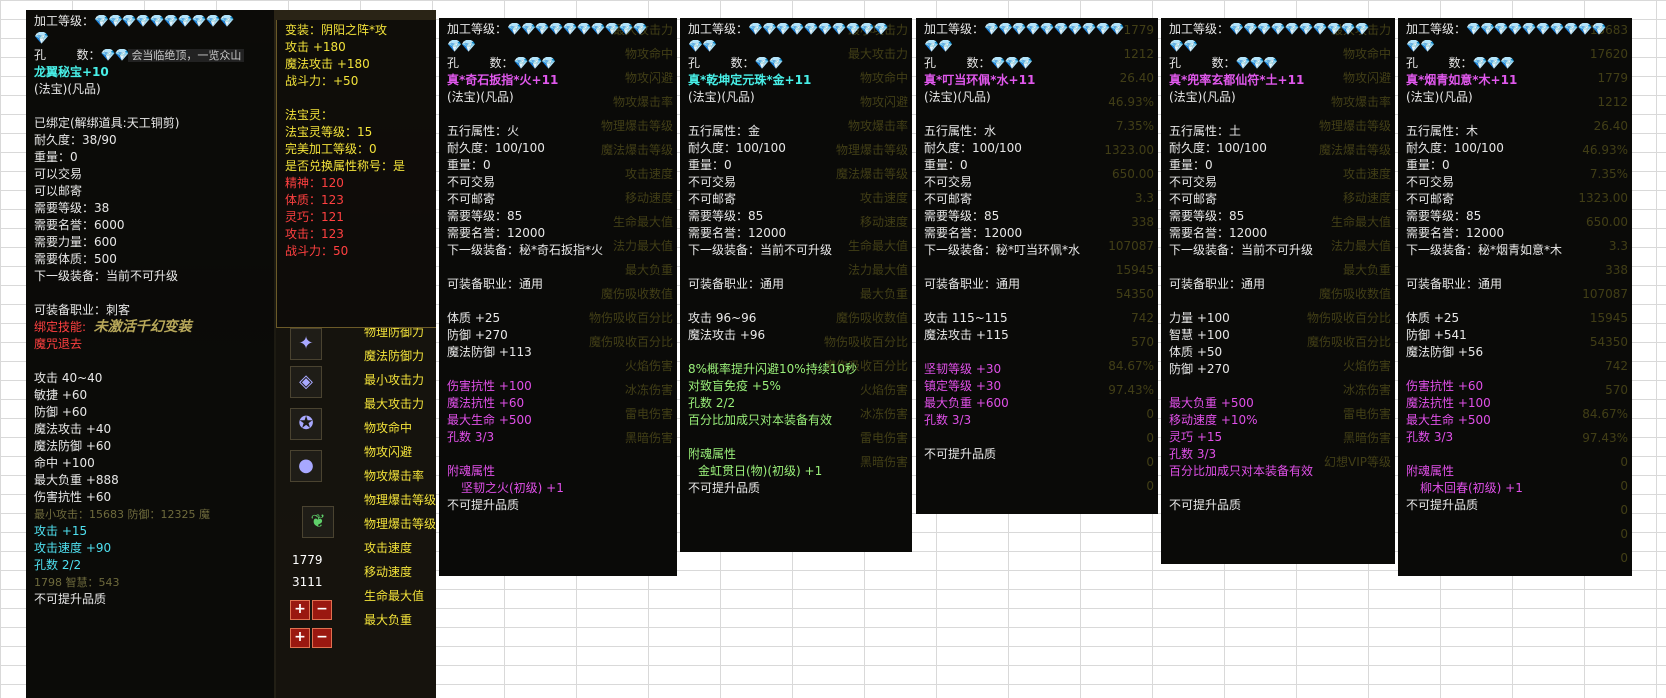  What do you see at coordinates (73, 446) in the screenshot?
I see `stat-row: 魔法防御 +60` at bounding box center [73, 446].